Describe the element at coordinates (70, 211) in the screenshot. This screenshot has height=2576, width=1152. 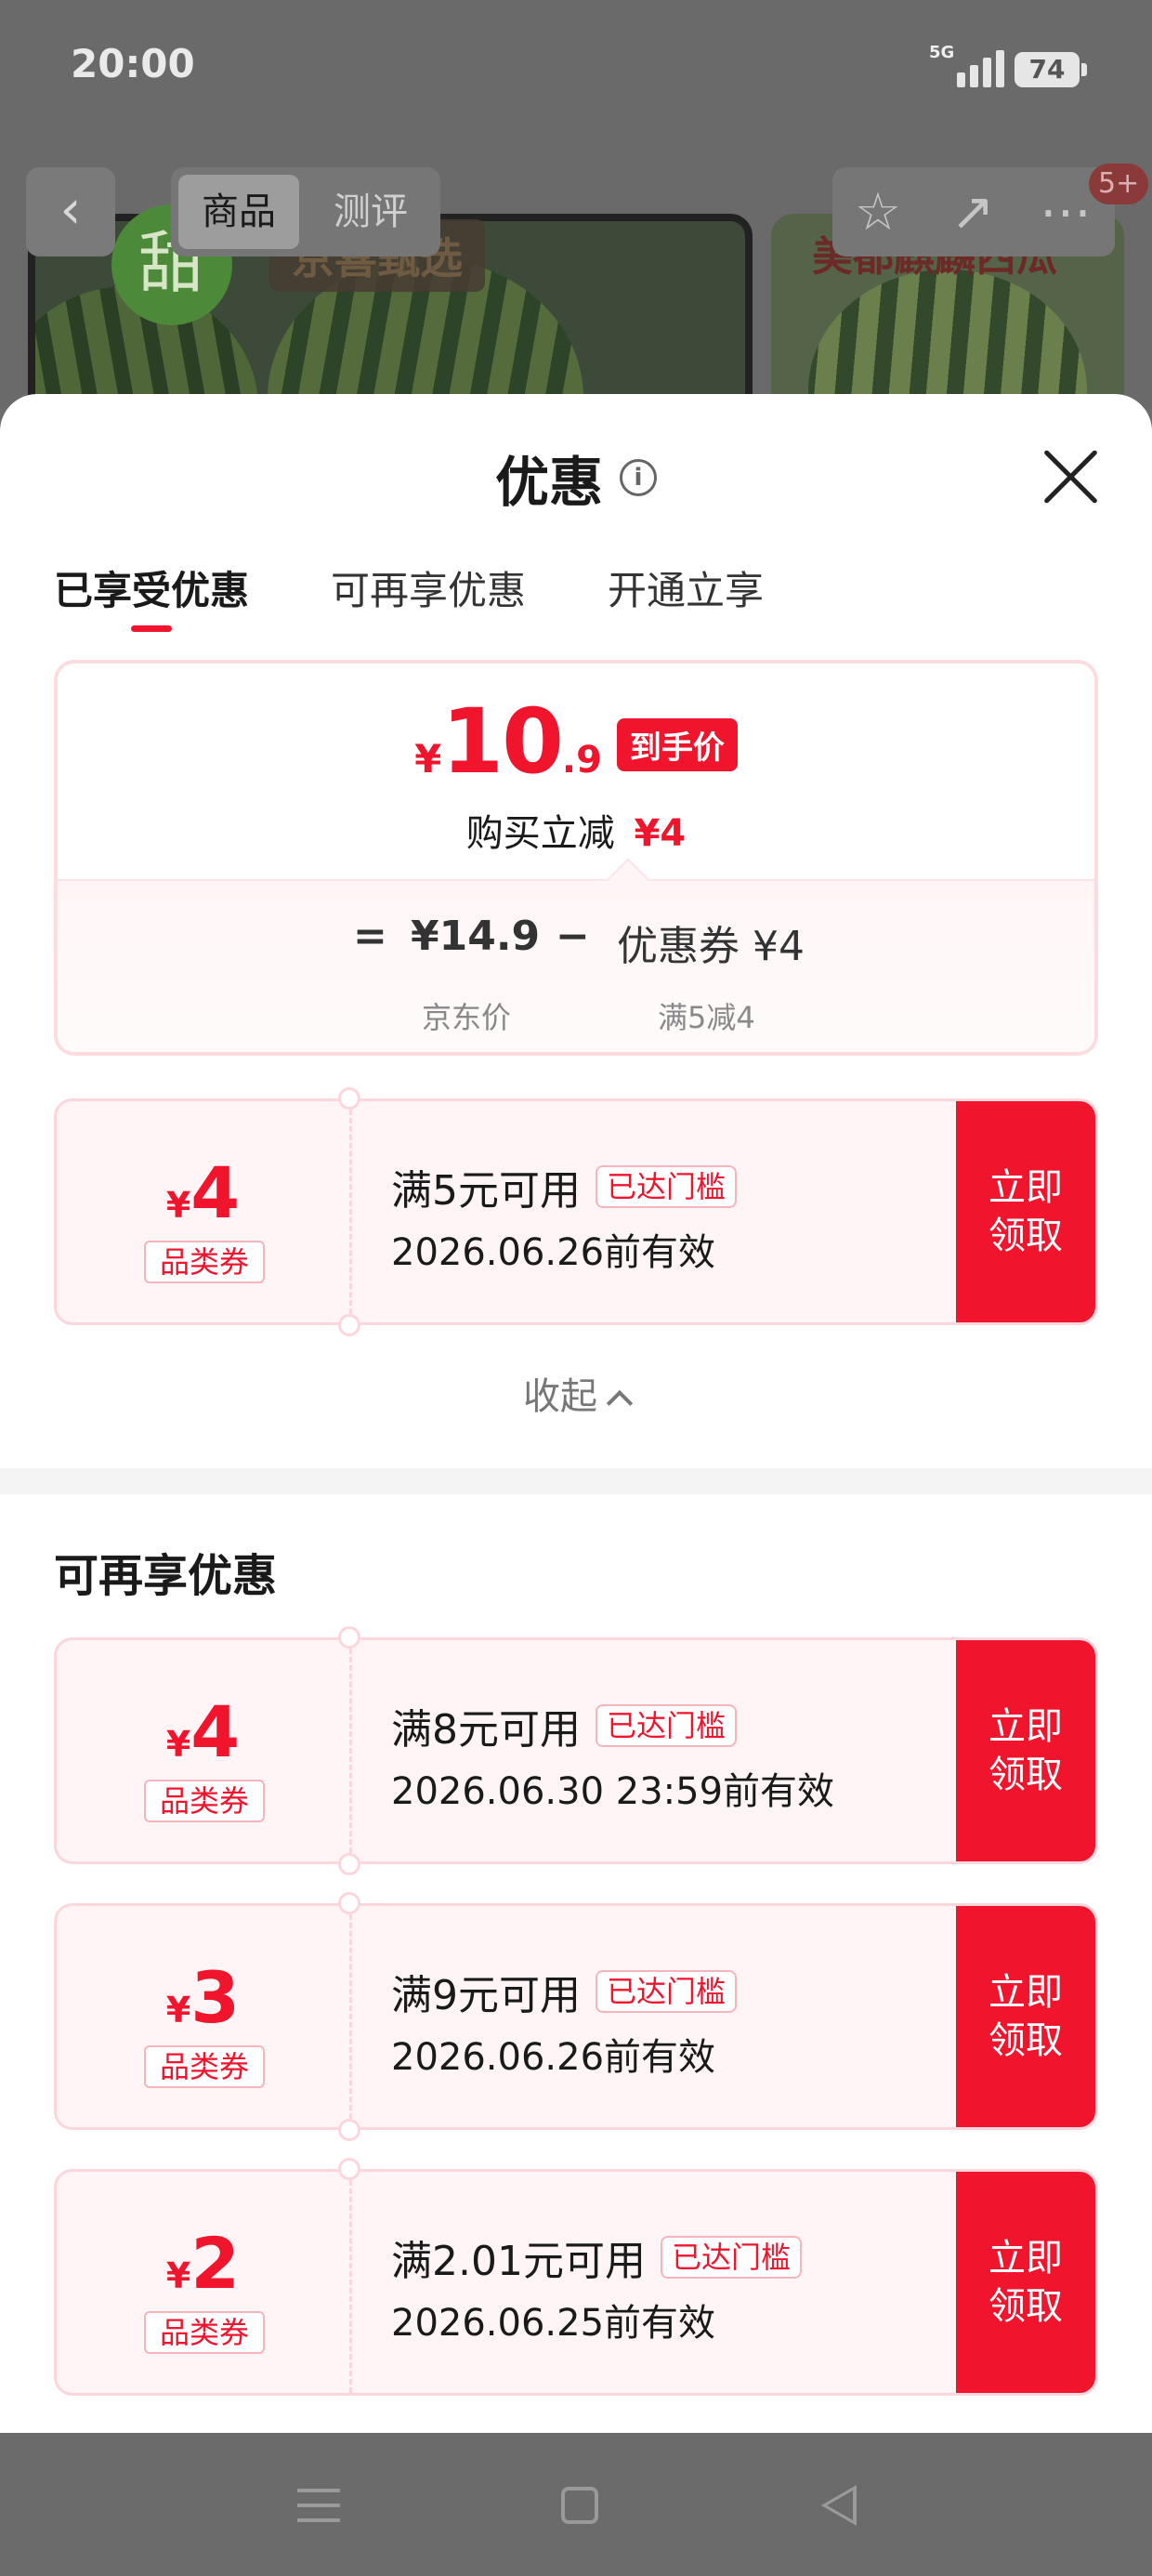
I see `back-arrow-icon: ‹` at that location.